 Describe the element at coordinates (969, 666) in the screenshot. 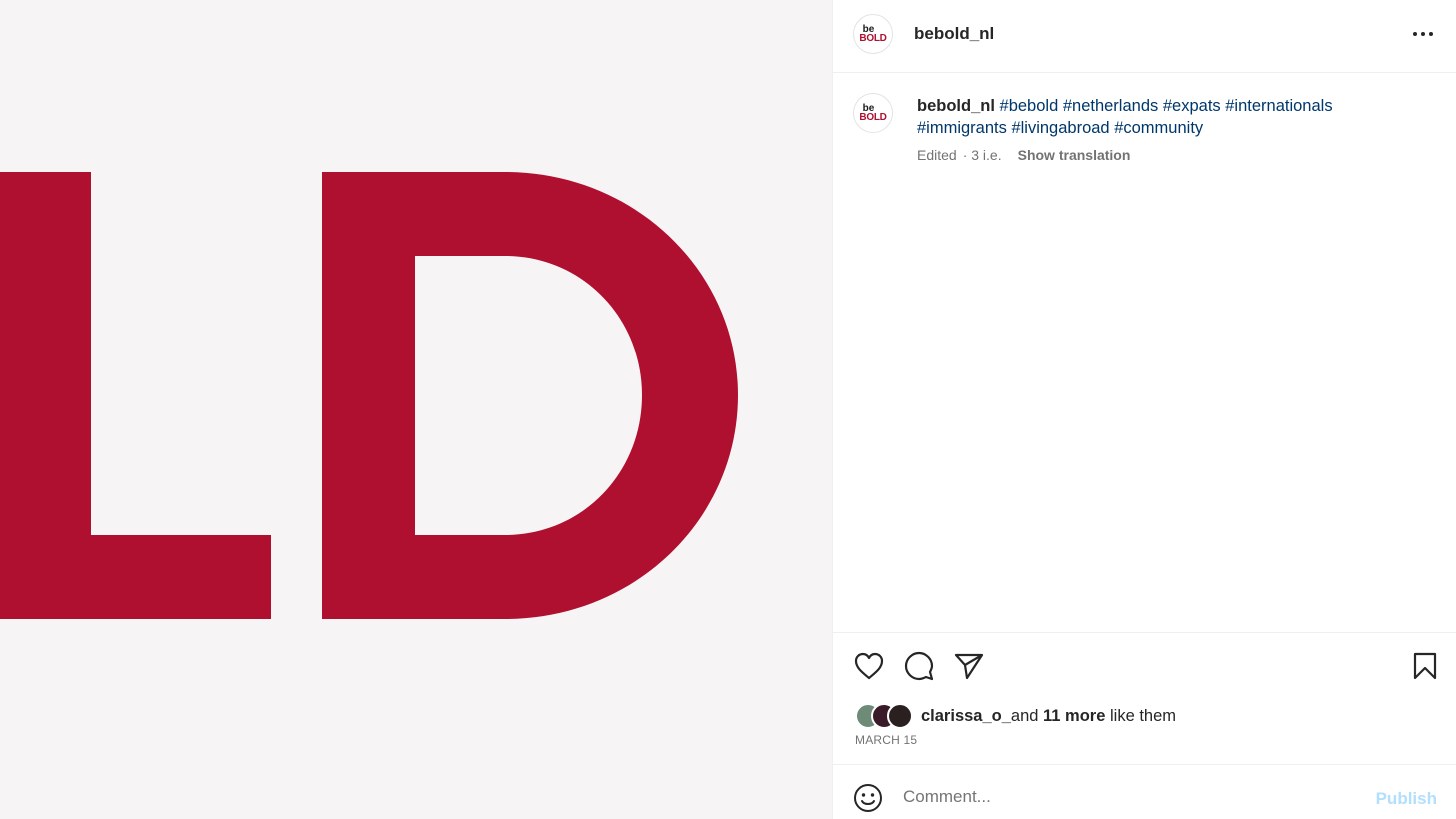

I see `send-icon` at that location.